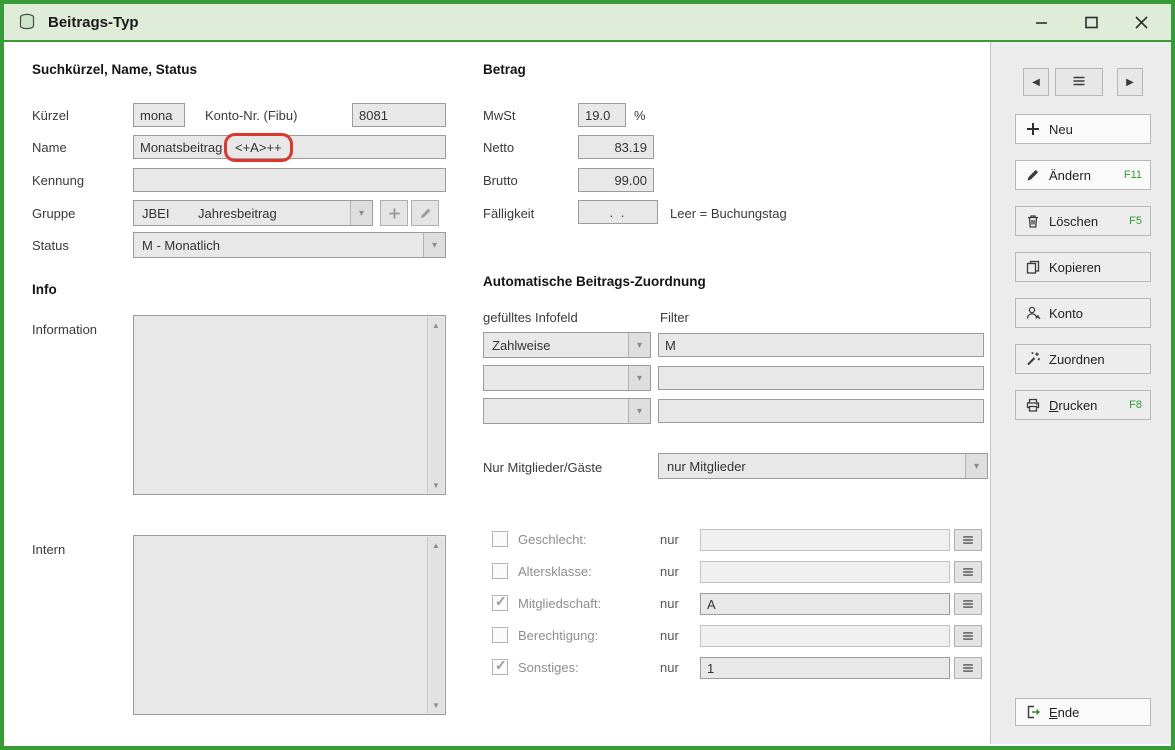 This screenshot has height=750, width=1175. I want to click on criteria-row-geschlecht: Geschlecht: nur, so click(497, 540).